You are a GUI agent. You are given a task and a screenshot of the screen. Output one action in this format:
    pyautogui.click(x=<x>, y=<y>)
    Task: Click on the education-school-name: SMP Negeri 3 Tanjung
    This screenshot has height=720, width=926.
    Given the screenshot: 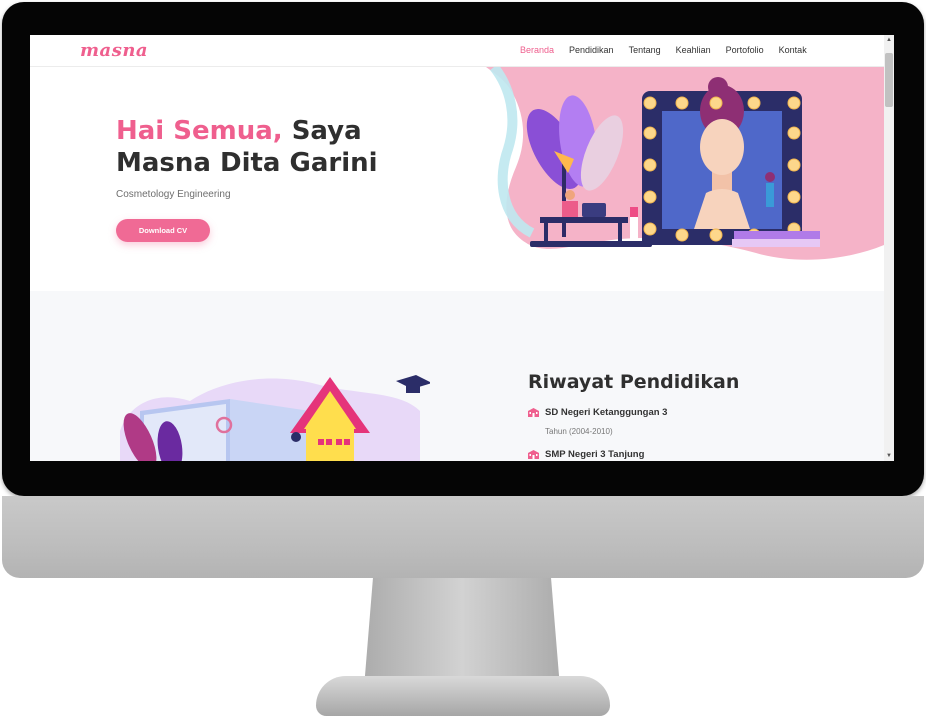 What is the action you would take?
    pyautogui.click(x=595, y=454)
    